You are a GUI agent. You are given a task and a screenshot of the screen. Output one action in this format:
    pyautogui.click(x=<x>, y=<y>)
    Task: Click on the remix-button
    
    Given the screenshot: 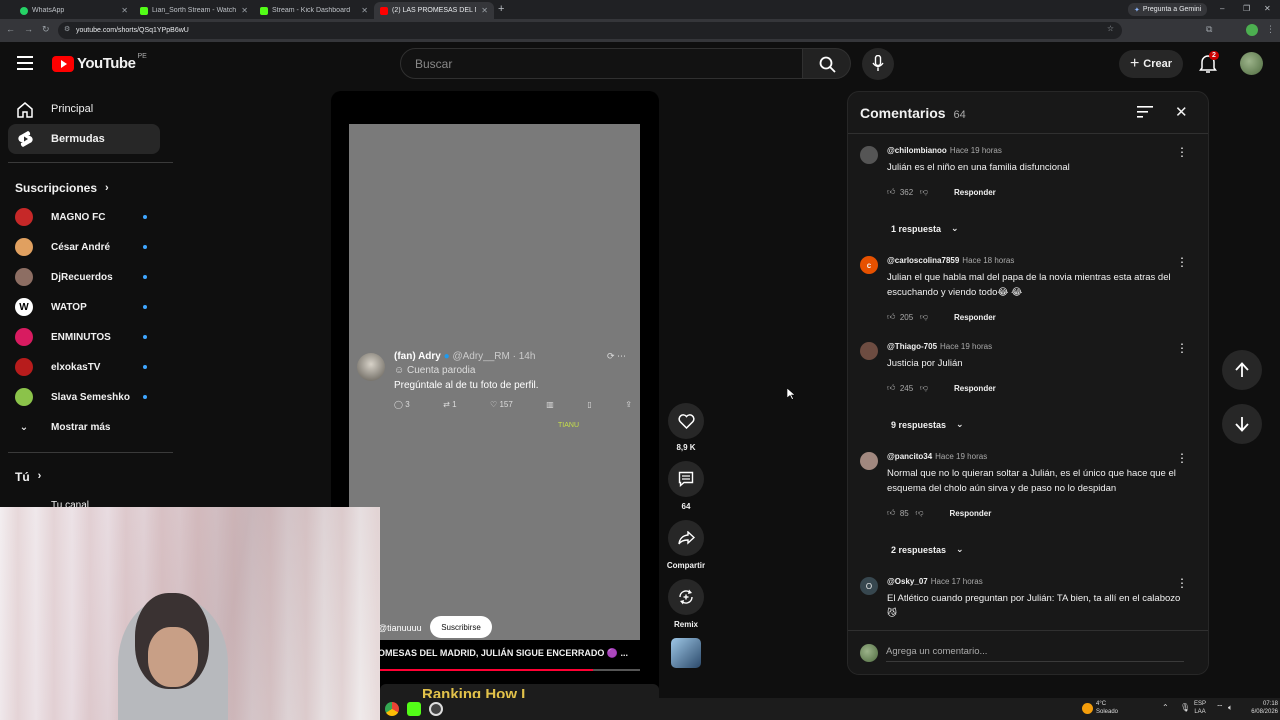 What is the action you would take?
    pyautogui.click(x=686, y=597)
    